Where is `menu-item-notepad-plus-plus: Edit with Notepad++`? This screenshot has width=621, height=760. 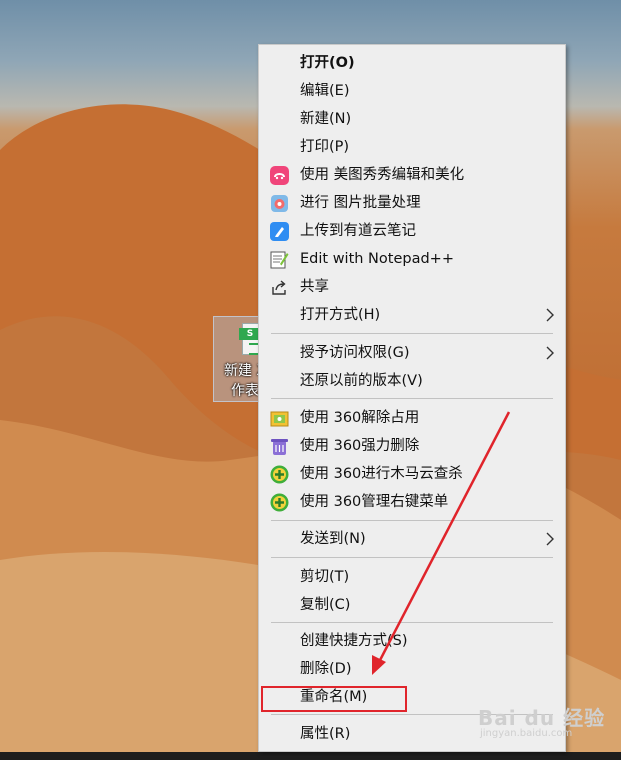
menu-item-notepad-plus-plus: Edit with Notepad++ is located at coordinates (412, 259).